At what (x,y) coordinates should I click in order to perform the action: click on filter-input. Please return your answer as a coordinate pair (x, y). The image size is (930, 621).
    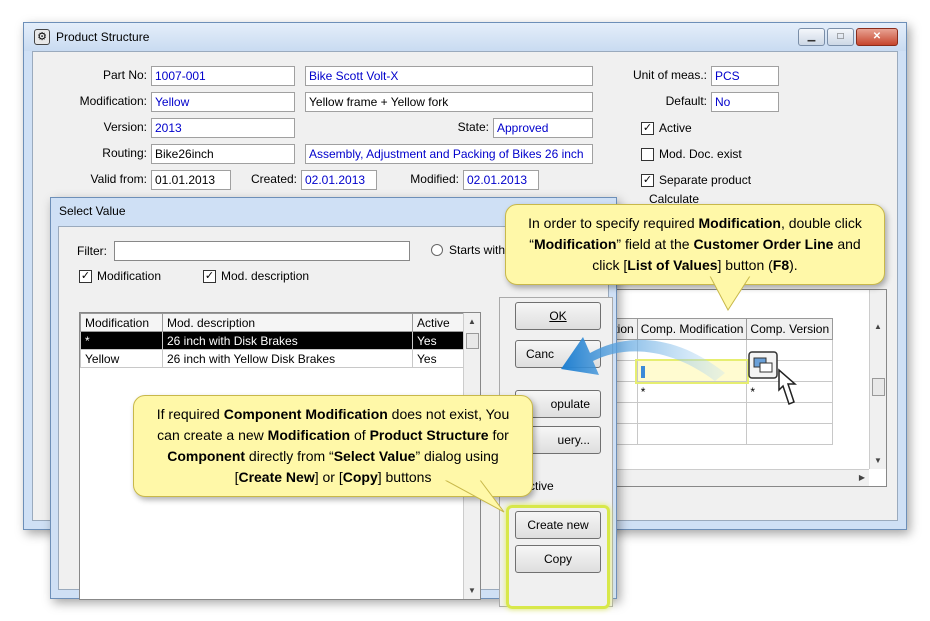
    Looking at the image, I should click on (262, 251).